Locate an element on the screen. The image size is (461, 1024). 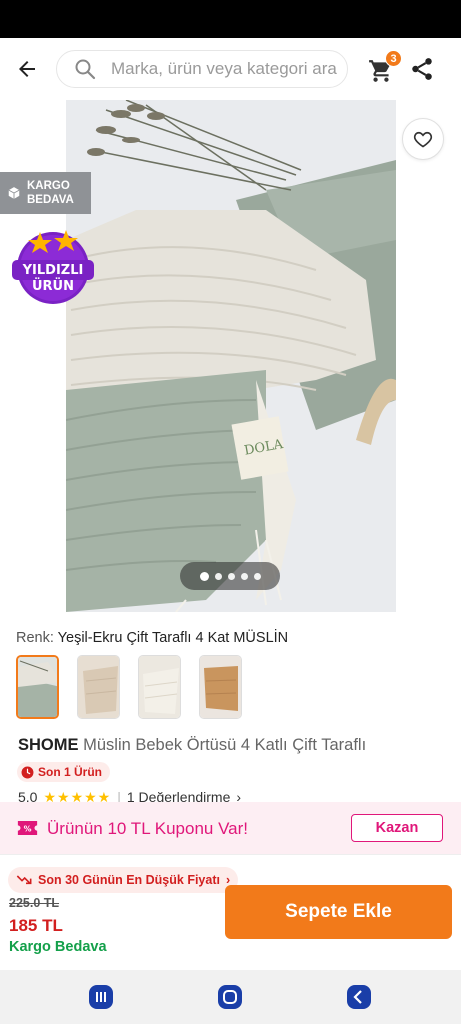
stock-badge: Son 1 Ürün is located at coordinates (64, 772).